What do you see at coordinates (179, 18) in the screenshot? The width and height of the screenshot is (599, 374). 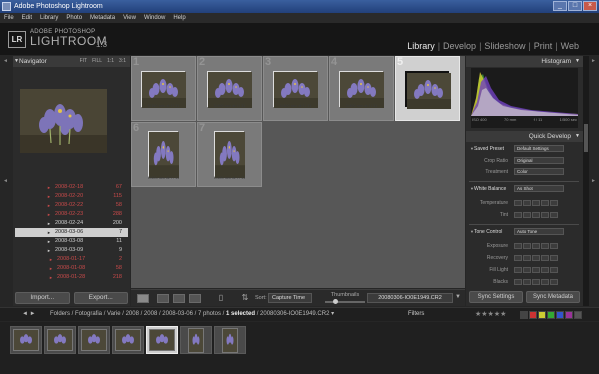 I see `menu-help: Help` at bounding box center [179, 18].